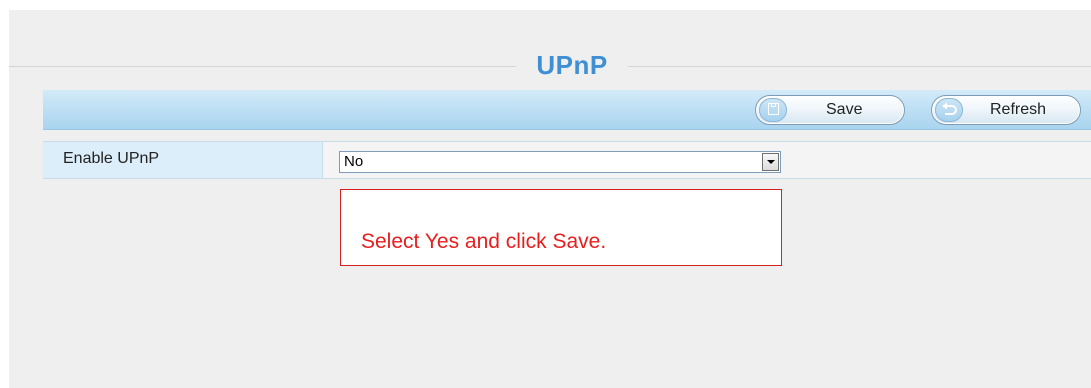 This screenshot has height=388, width=1091. What do you see at coordinates (560, 162) in the screenshot?
I see `enable-upnp-select: No` at bounding box center [560, 162].